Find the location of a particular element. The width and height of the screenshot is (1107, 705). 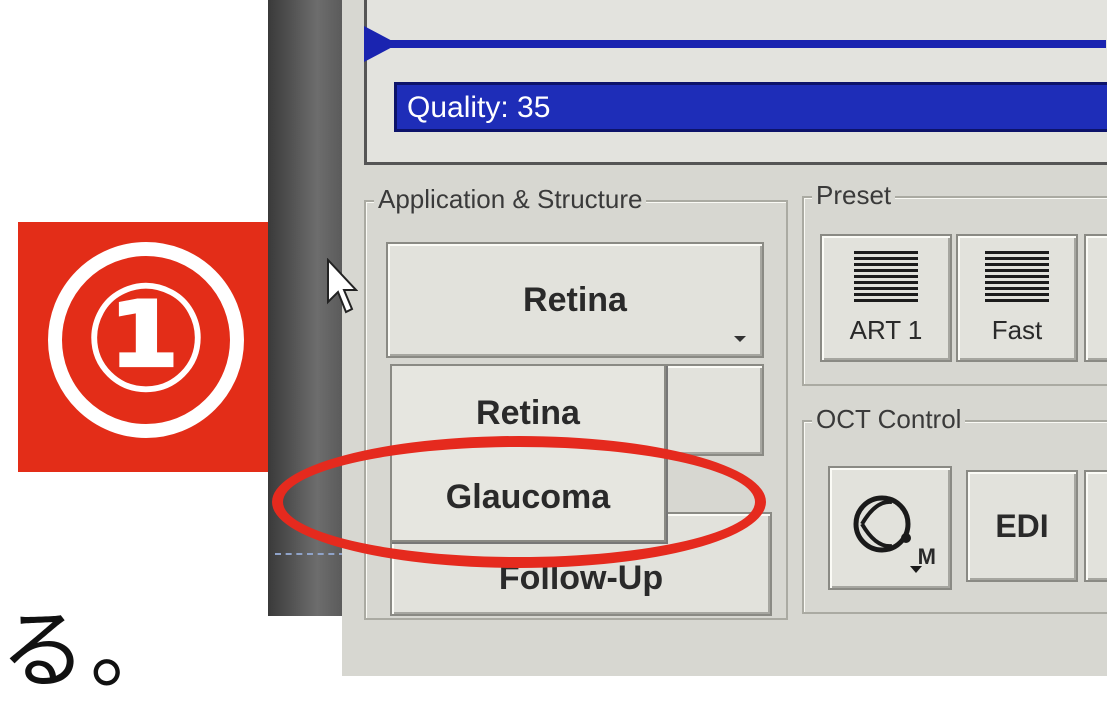

preset-fast-label: Fast is located at coordinates (1017, 329).